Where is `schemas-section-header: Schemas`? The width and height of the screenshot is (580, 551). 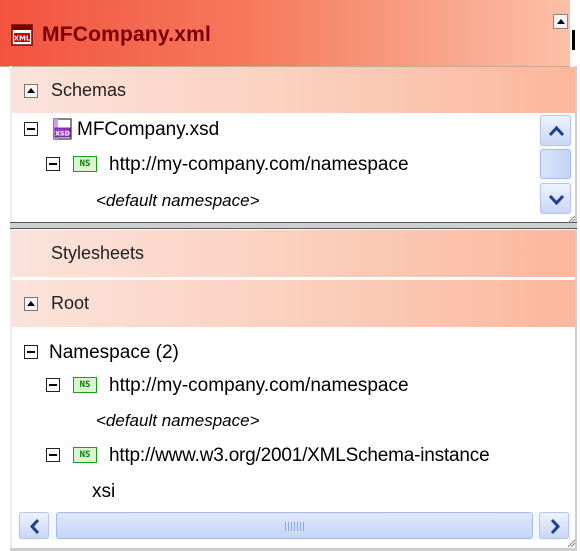
schemas-section-header: Schemas is located at coordinates (293, 90).